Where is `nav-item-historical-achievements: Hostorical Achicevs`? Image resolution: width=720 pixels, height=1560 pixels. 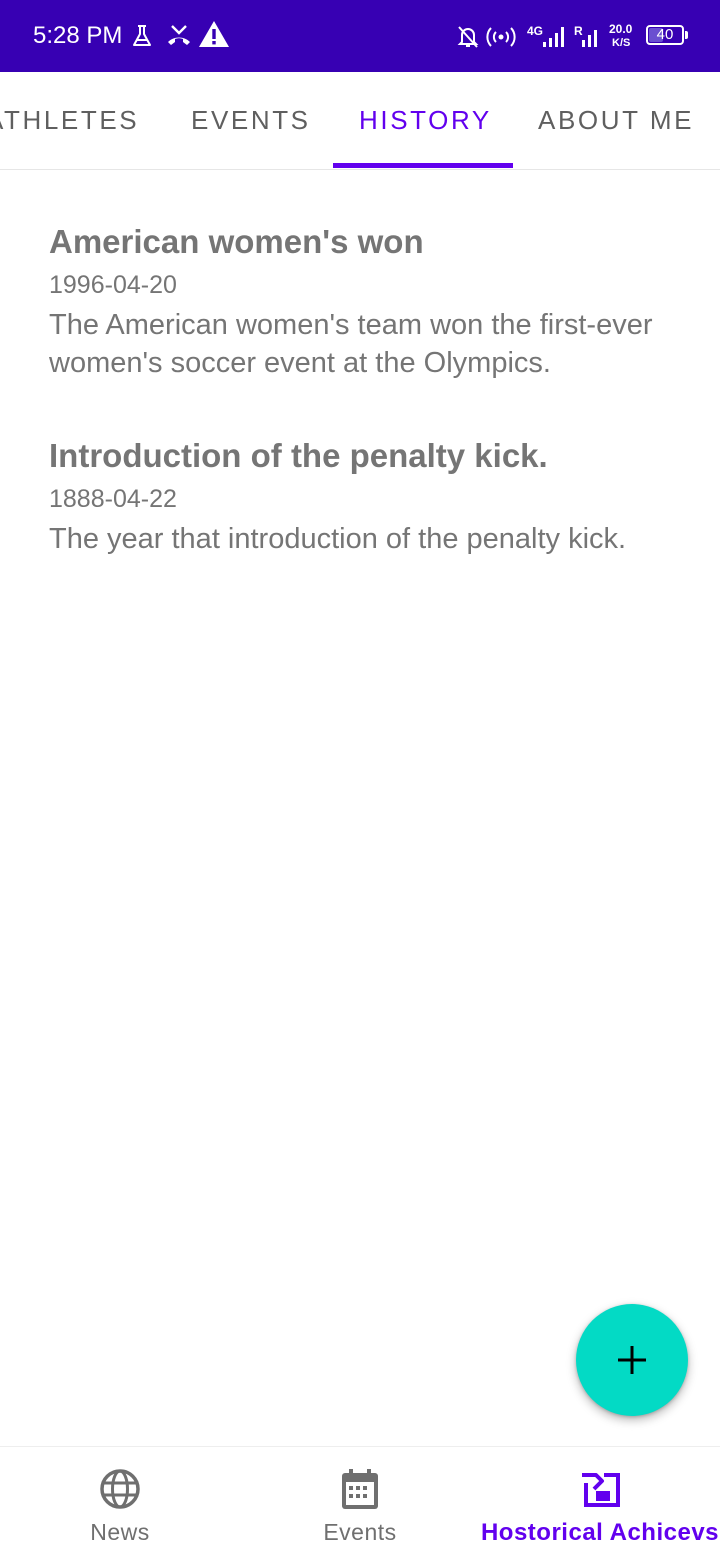
nav-item-historical-achievements: Hostorical Achicevs is located at coordinates (600, 1503).